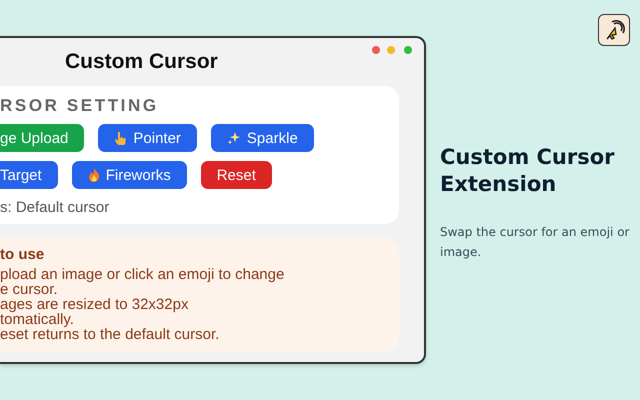 The image size is (640, 400). I want to click on section-heading: RSOR SETTING, so click(80, 106).